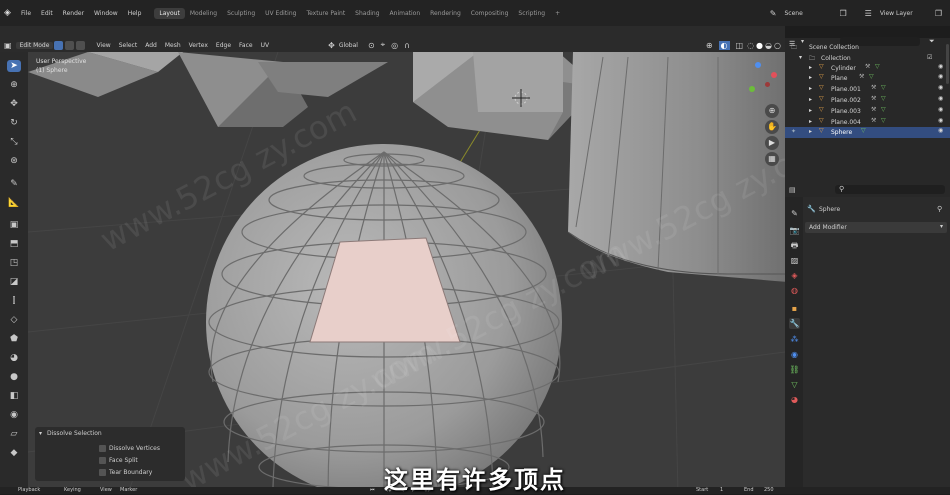 This screenshot has width=950, height=495. Describe the element at coordinates (198, 45) in the screenshot. I see `menu-vertex: Vertex` at that location.